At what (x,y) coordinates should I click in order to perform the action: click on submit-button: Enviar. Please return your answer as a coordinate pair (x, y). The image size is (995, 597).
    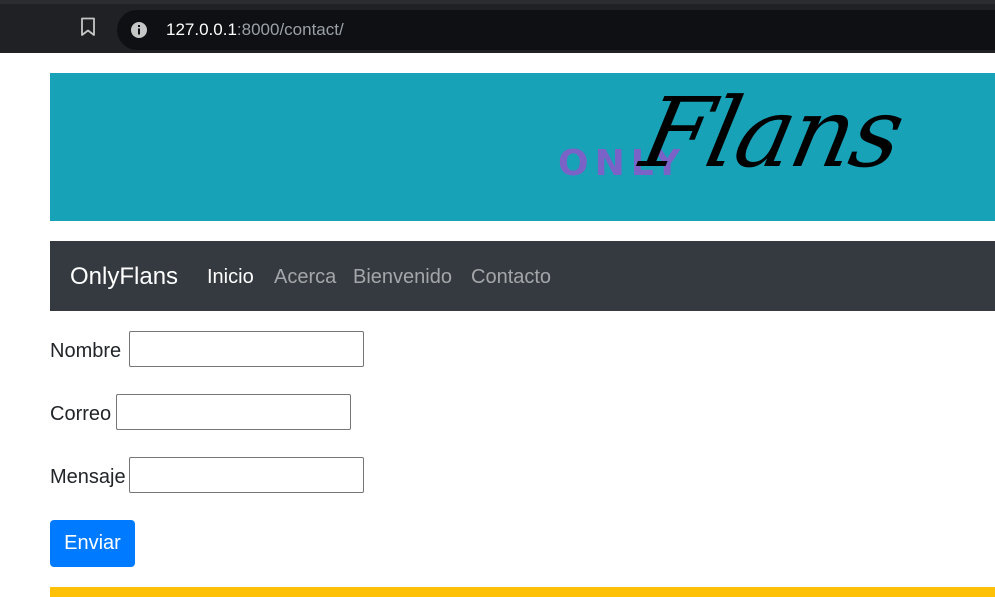
    Looking at the image, I should click on (92, 543).